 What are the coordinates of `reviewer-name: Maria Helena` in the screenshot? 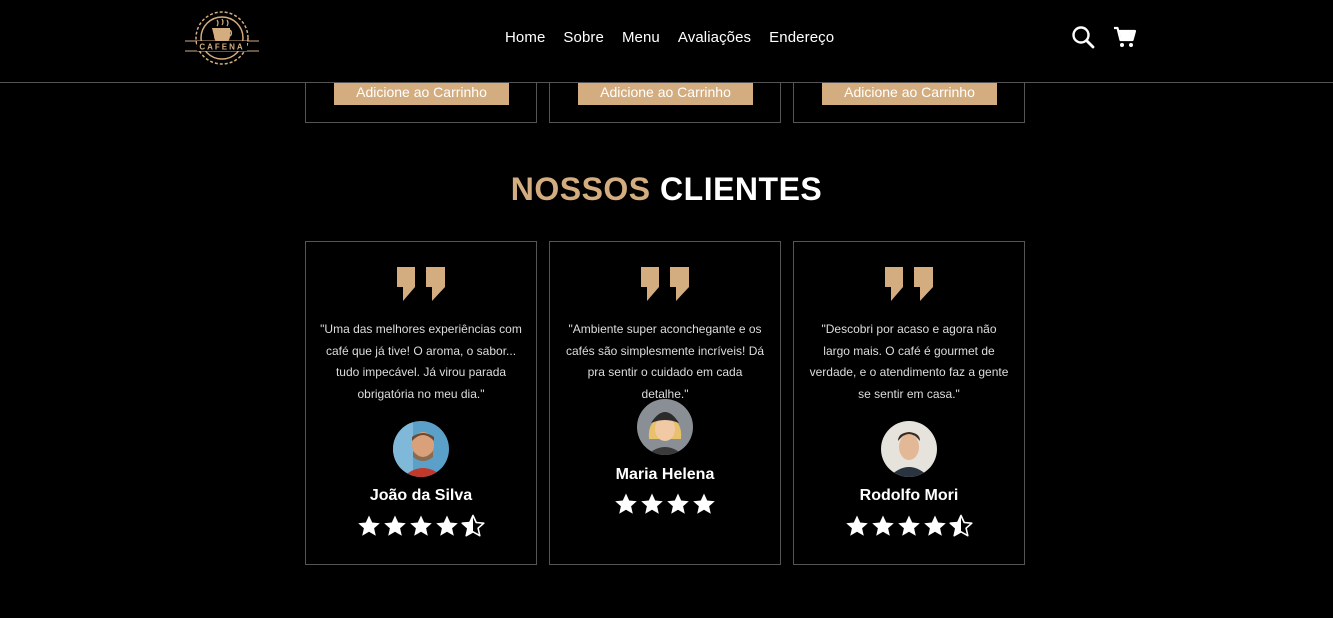 It's located at (665, 474).